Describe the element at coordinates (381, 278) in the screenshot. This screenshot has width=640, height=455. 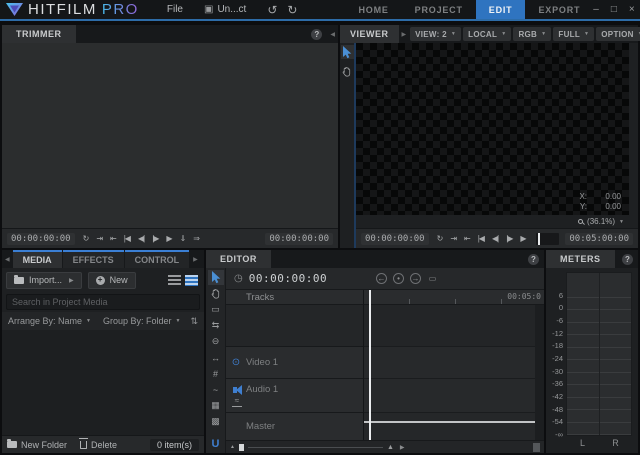
I see `jump-back-icon: ←` at that location.